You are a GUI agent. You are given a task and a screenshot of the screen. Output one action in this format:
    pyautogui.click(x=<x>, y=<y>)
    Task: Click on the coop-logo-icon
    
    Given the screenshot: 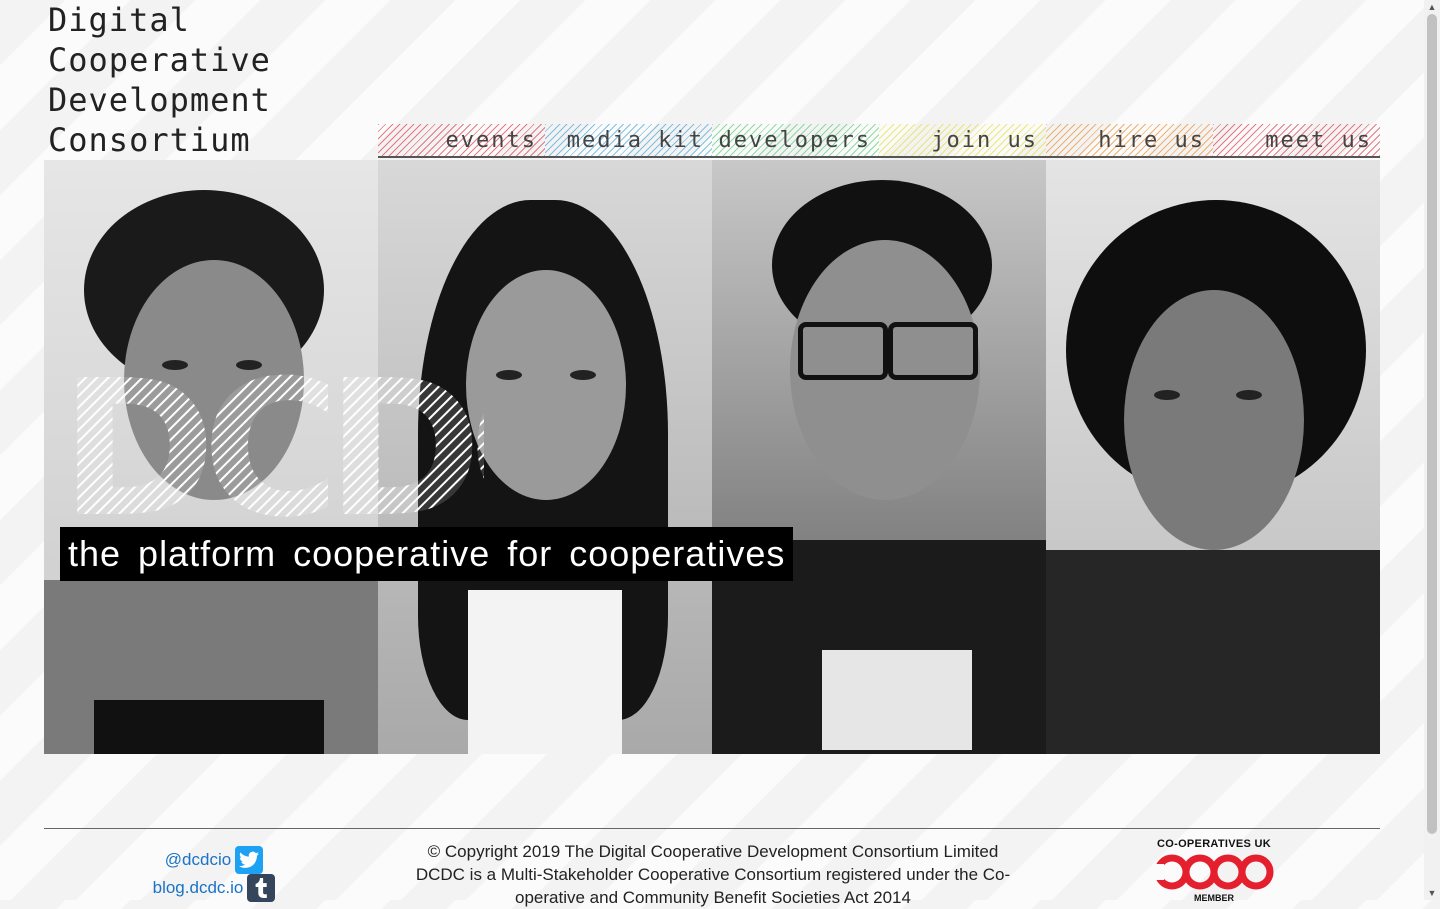 What is the action you would take?
    pyautogui.click(x=1213, y=872)
    